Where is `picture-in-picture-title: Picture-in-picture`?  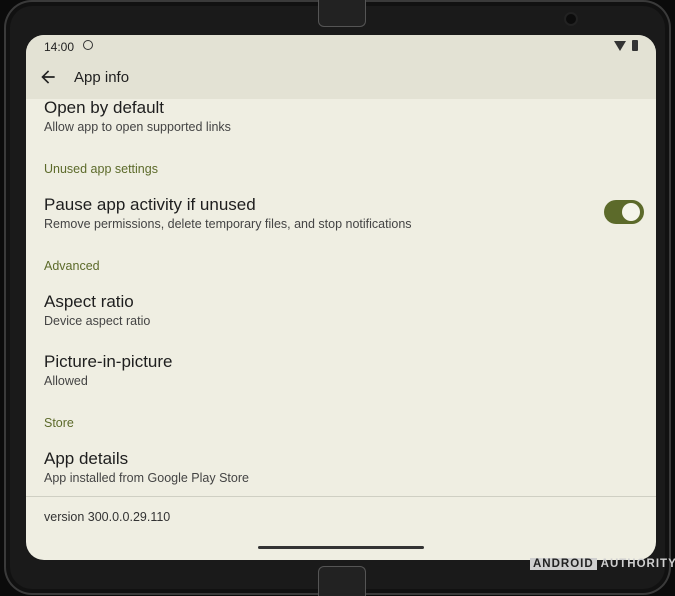 picture-in-picture-title: Picture-in-picture is located at coordinates (108, 361).